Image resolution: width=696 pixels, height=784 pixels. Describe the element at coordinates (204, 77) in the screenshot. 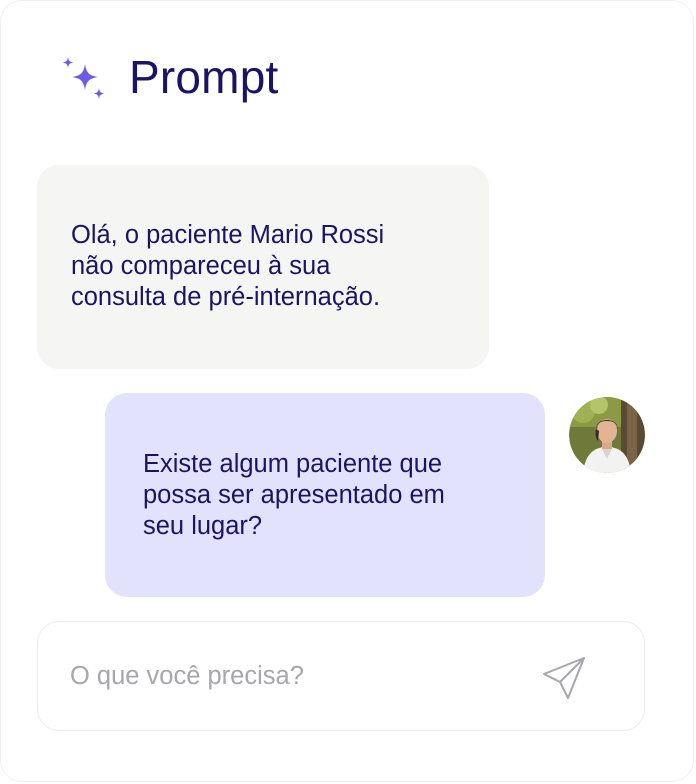

I see `page-title: Prompt` at that location.